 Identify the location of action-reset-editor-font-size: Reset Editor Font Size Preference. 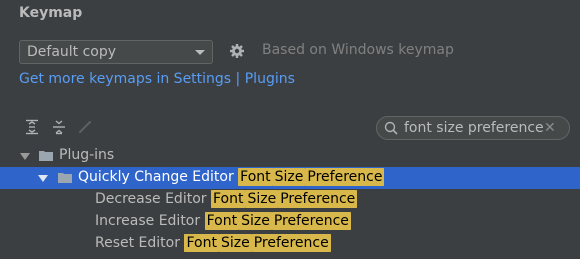
(290, 244).